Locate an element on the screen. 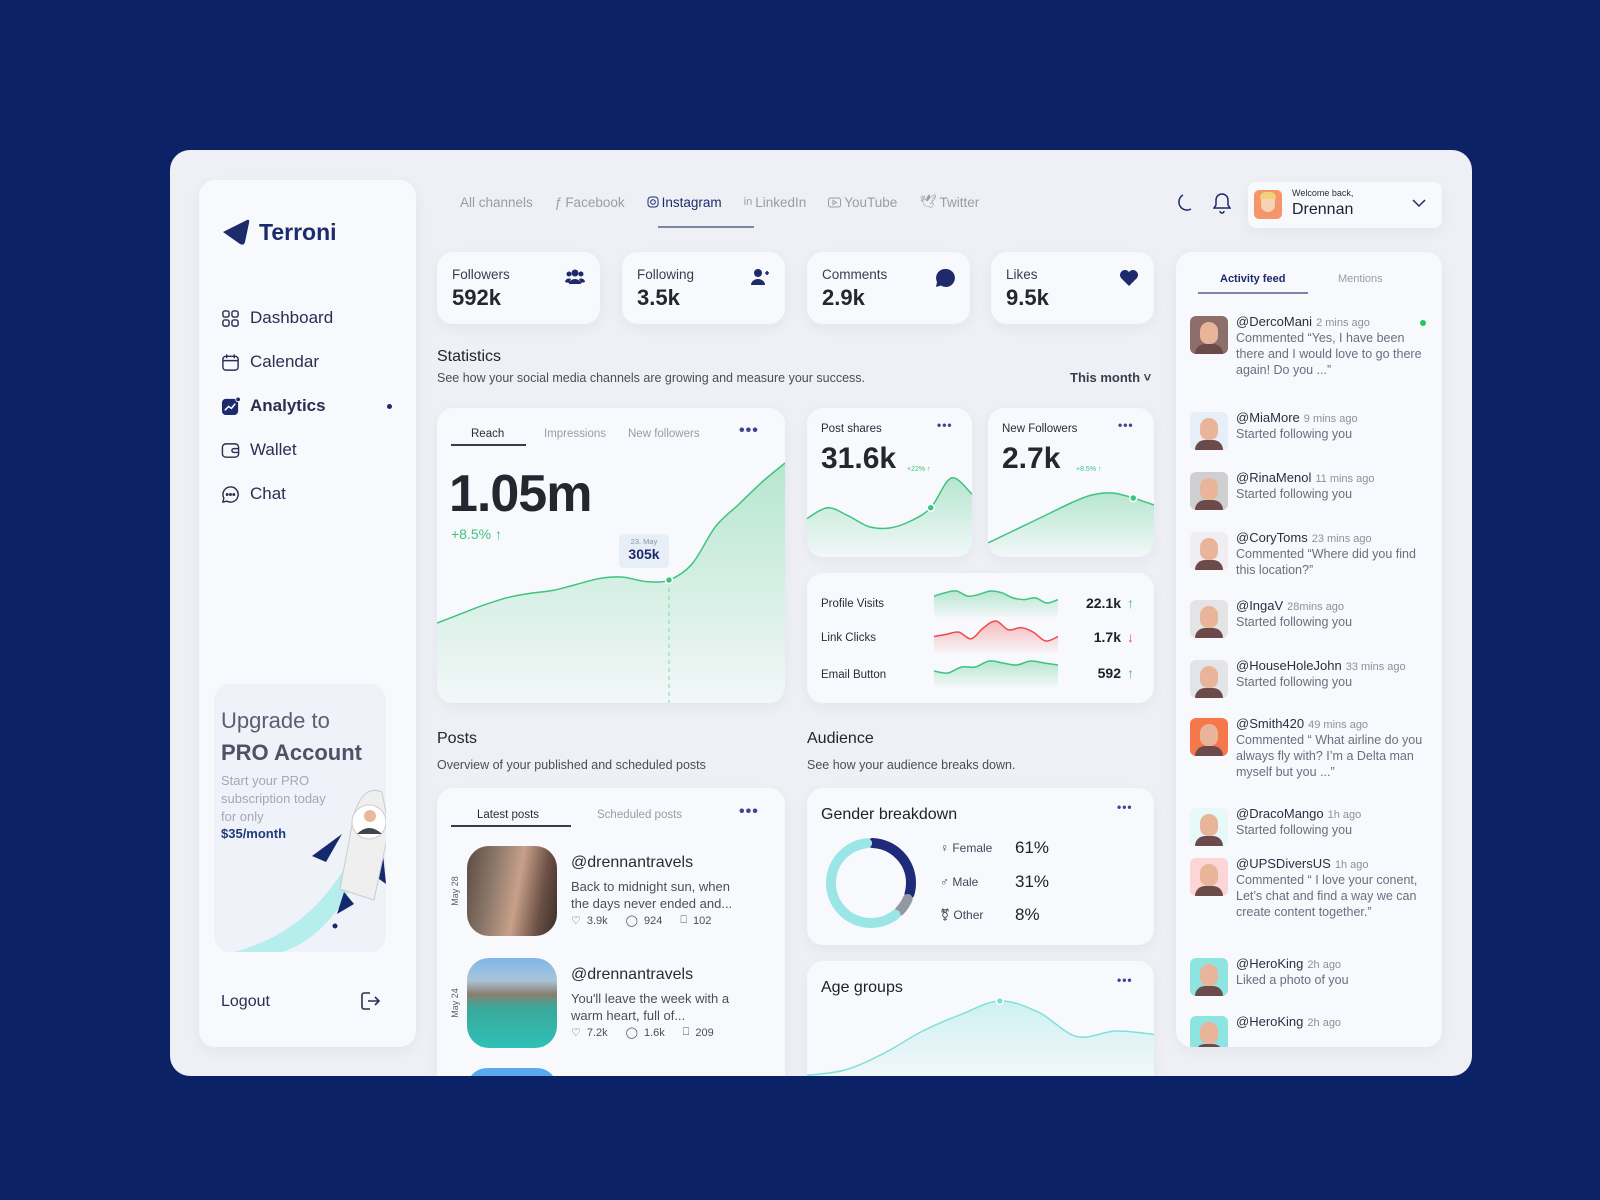 This screenshot has height=1200, width=1600. count-text: 102 is located at coordinates (702, 920).